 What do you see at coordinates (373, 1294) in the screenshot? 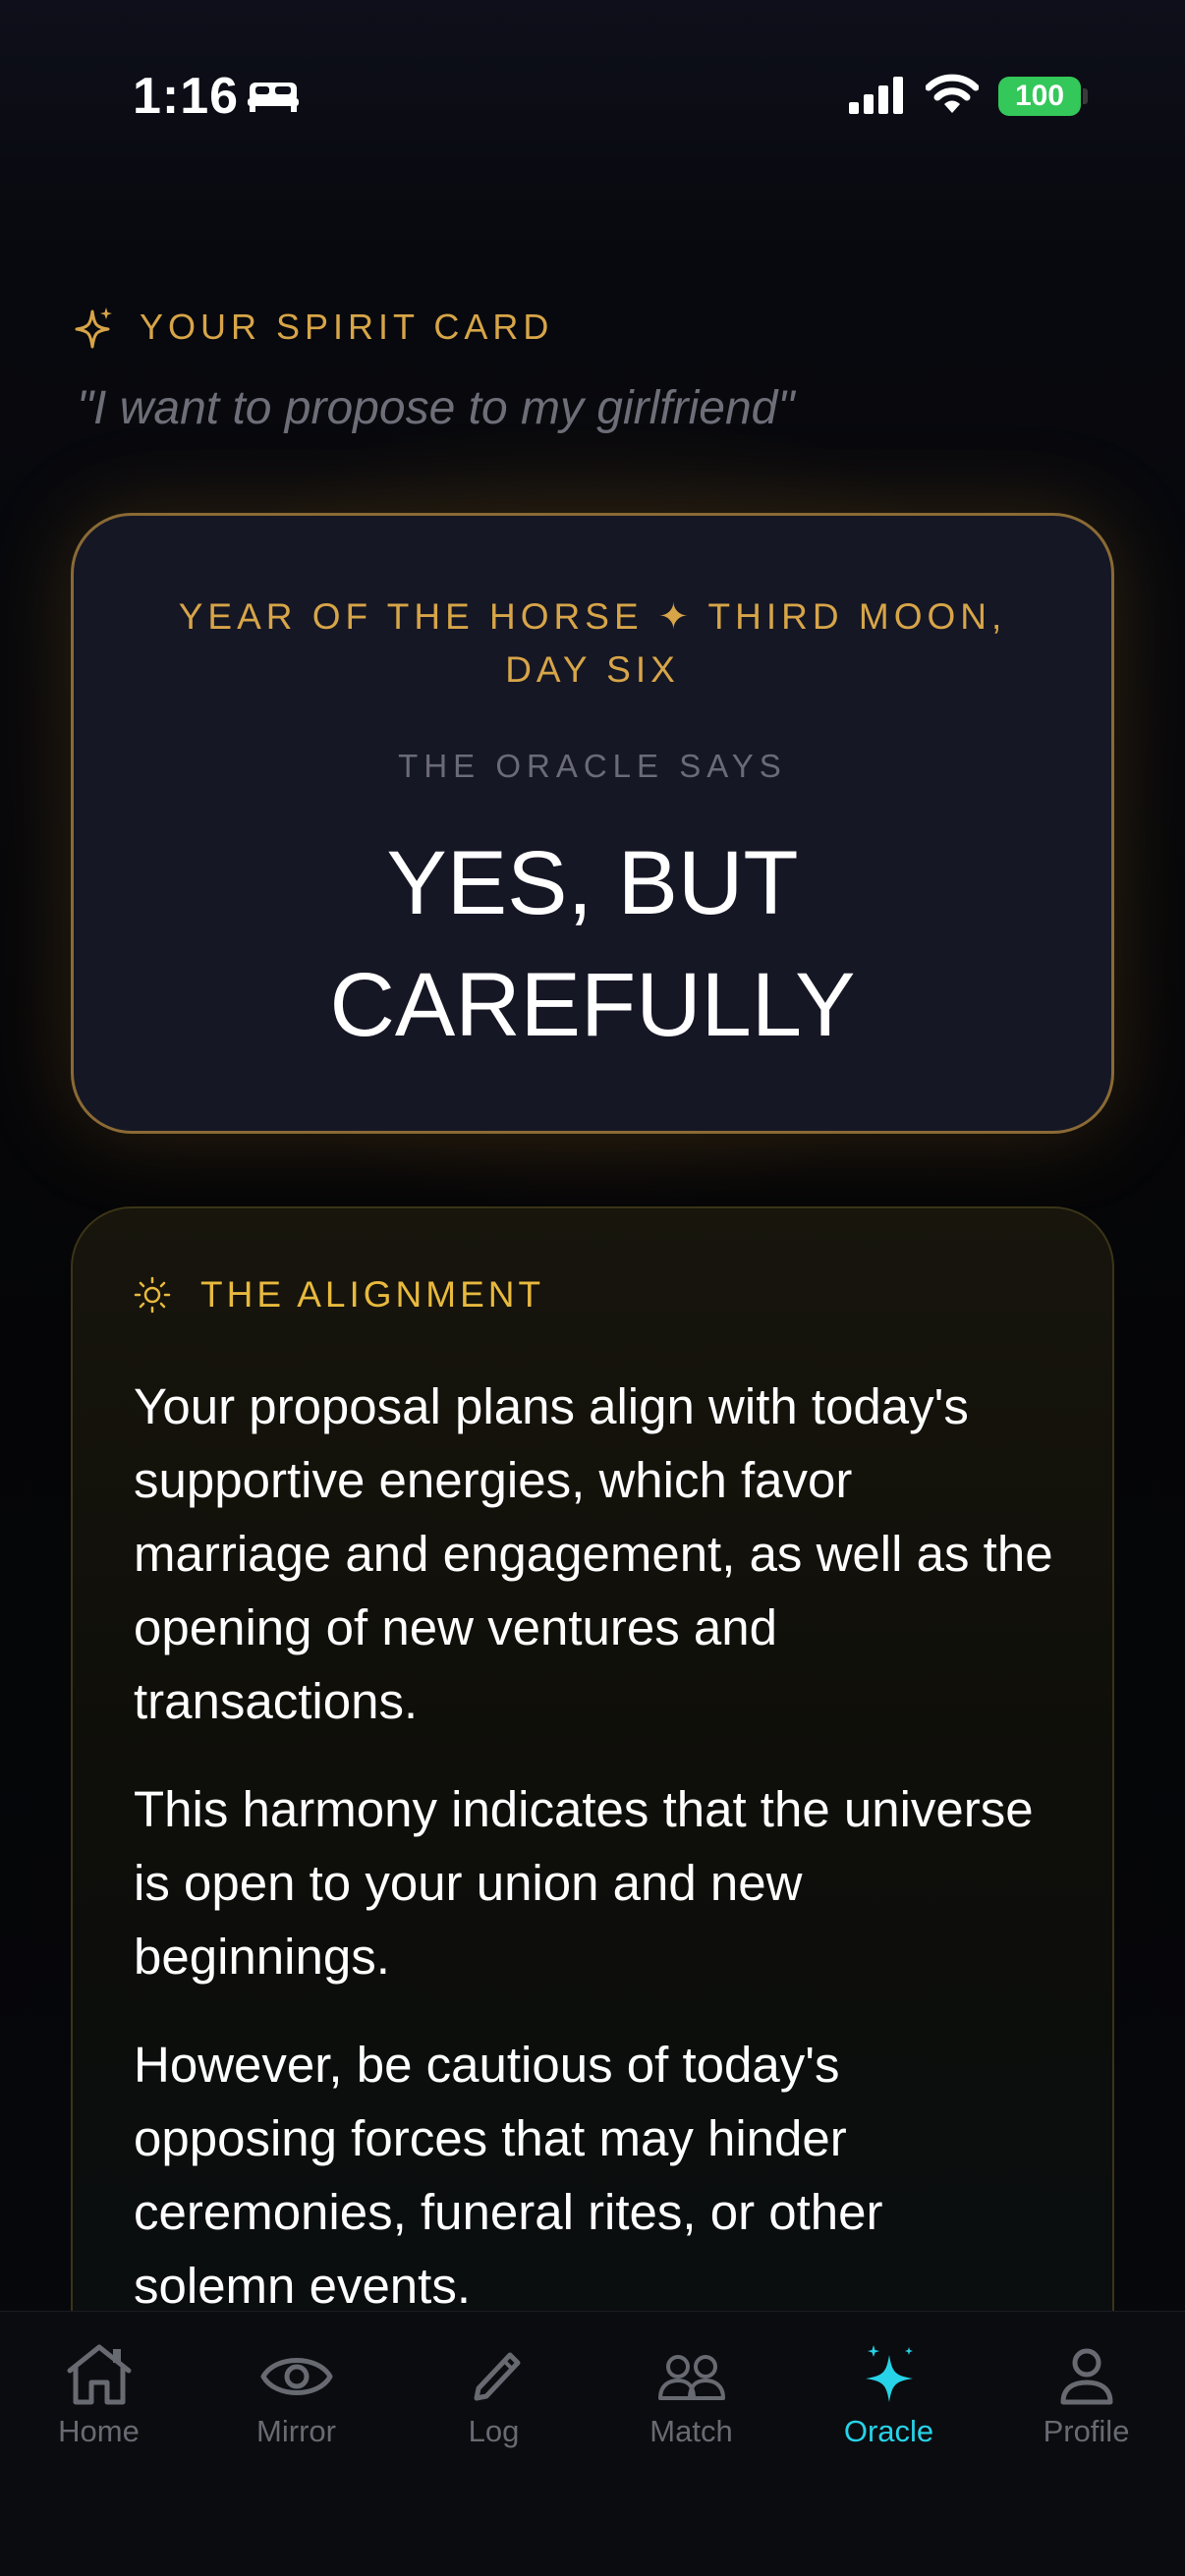
I see `alignment-title: THE ALIGNMENT` at bounding box center [373, 1294].